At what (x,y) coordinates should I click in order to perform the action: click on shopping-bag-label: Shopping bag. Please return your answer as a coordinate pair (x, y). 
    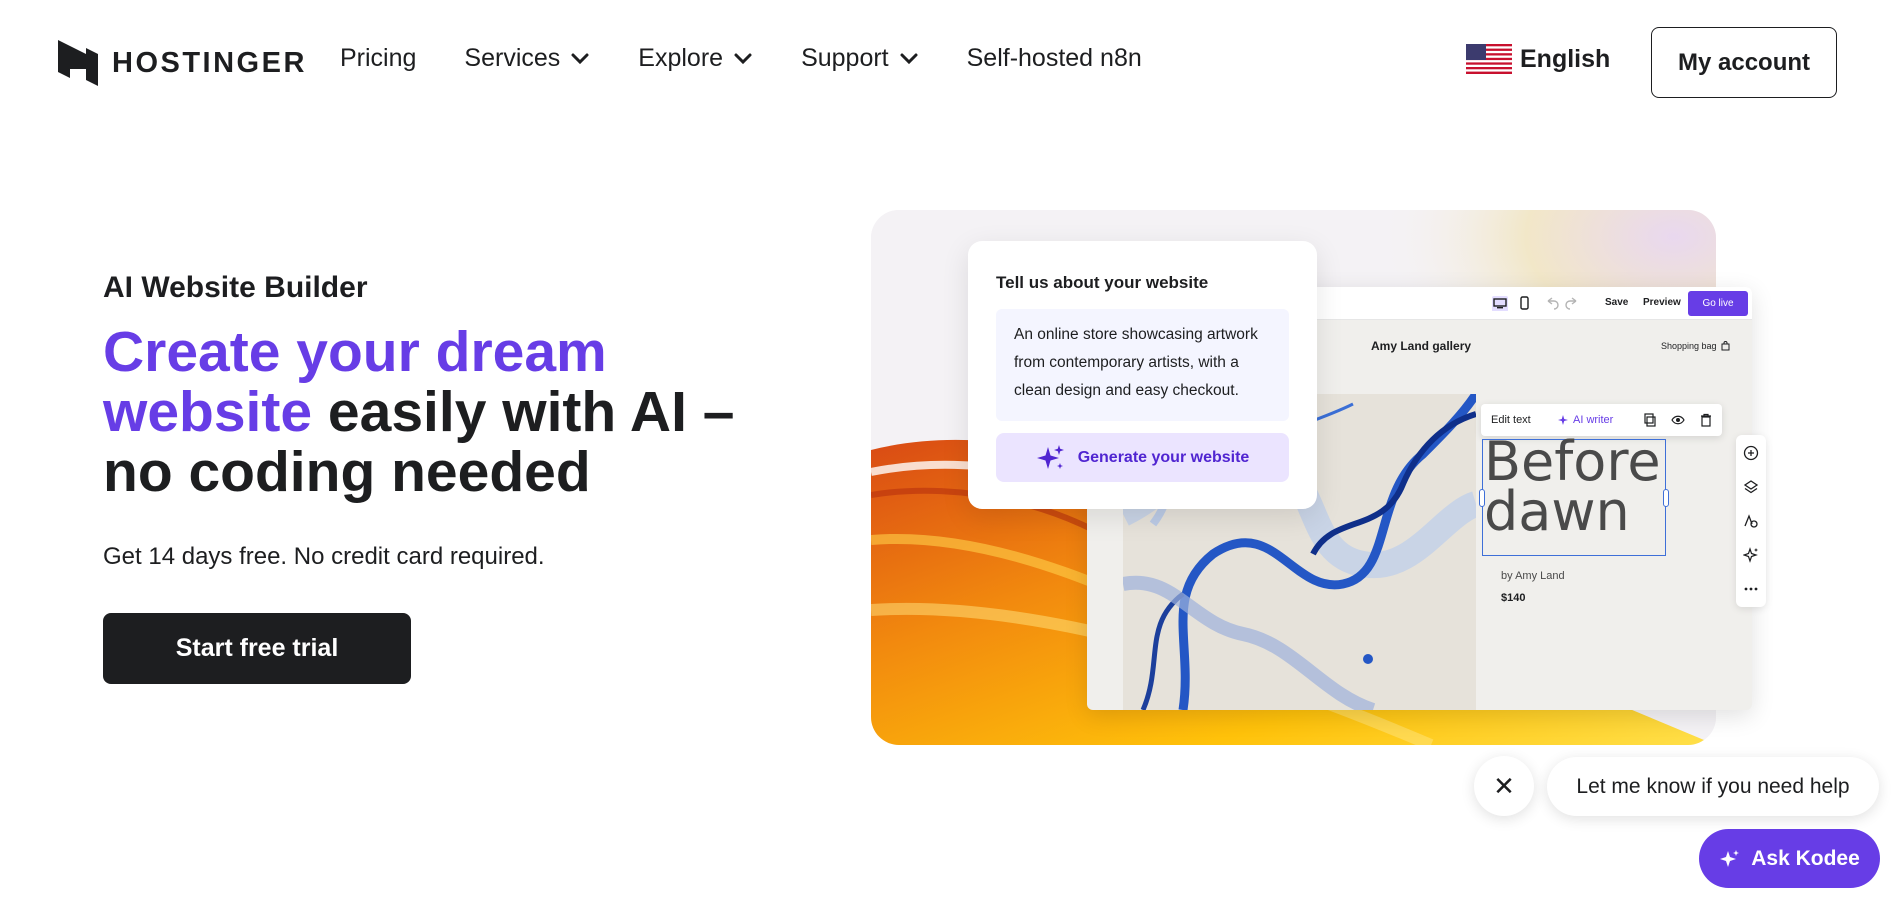
    Looking at the image, I should click on (1689, 346).